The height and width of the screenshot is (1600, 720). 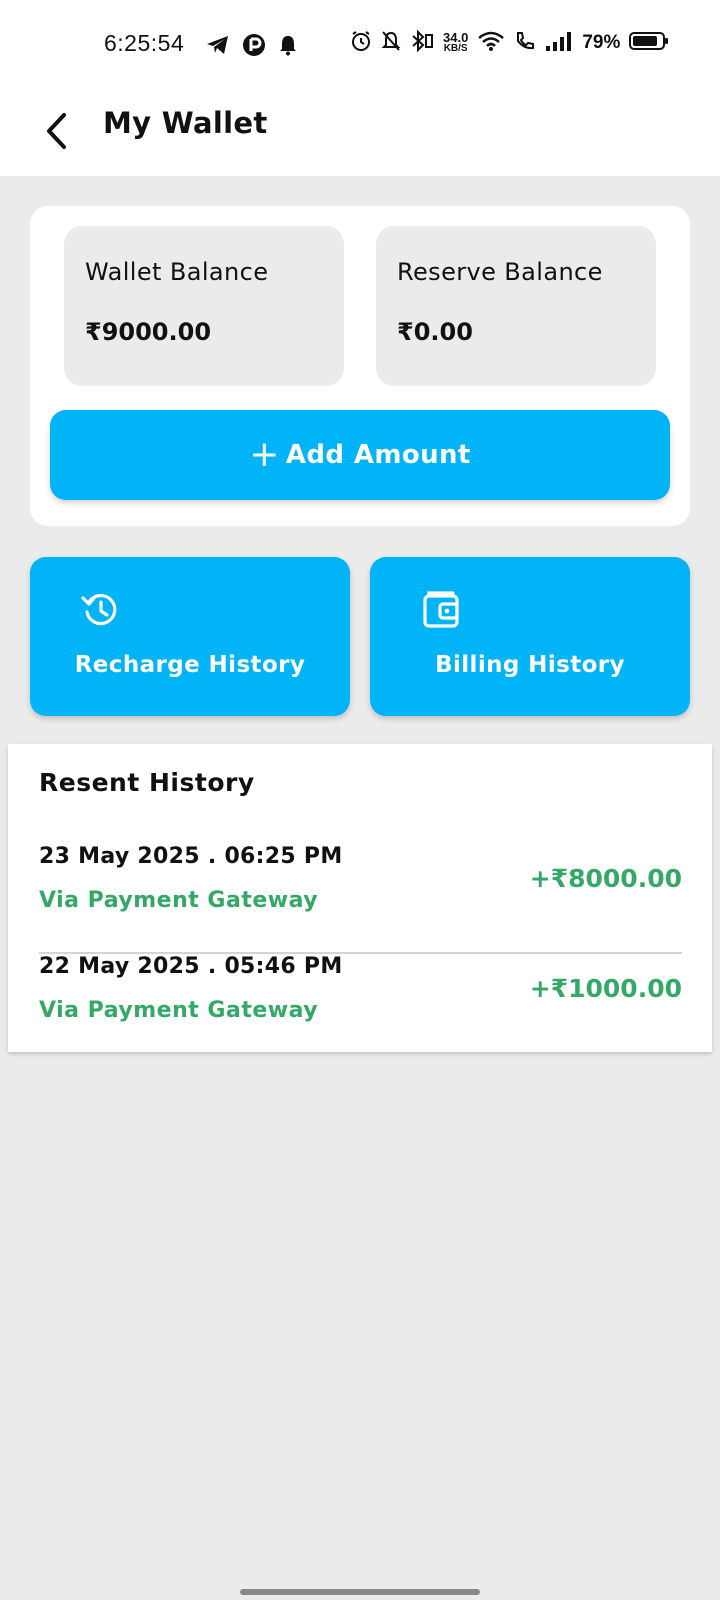 I want to click on plus-icon: +, so click(x=264, y=454).